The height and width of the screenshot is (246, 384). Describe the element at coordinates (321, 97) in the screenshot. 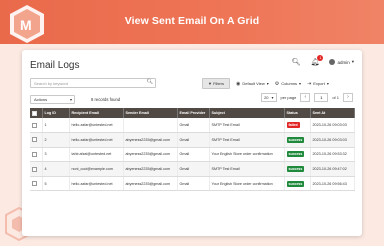

I see `page-number-input: 1` at that location.